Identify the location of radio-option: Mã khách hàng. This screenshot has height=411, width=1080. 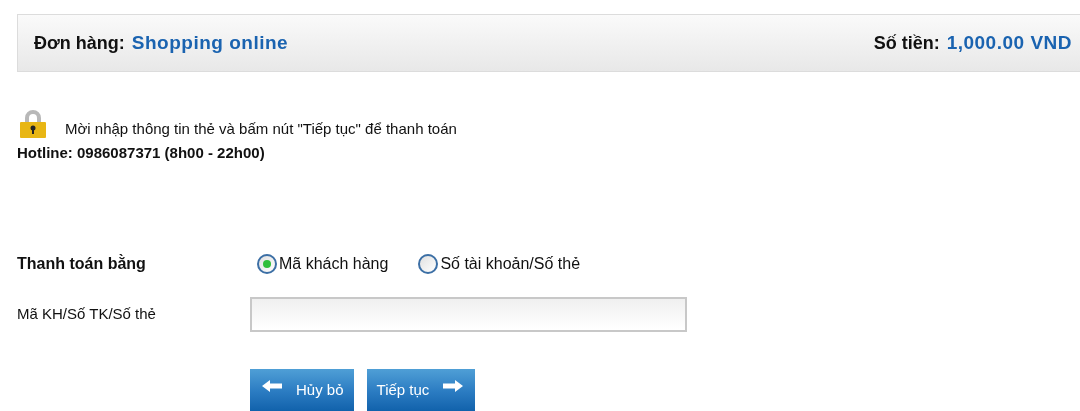
(323, 263).